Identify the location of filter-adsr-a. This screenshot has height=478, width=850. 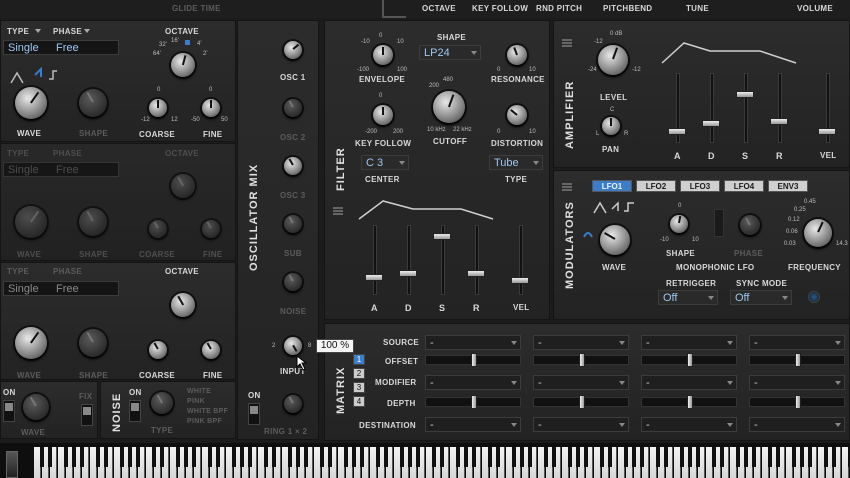
(375, 262).